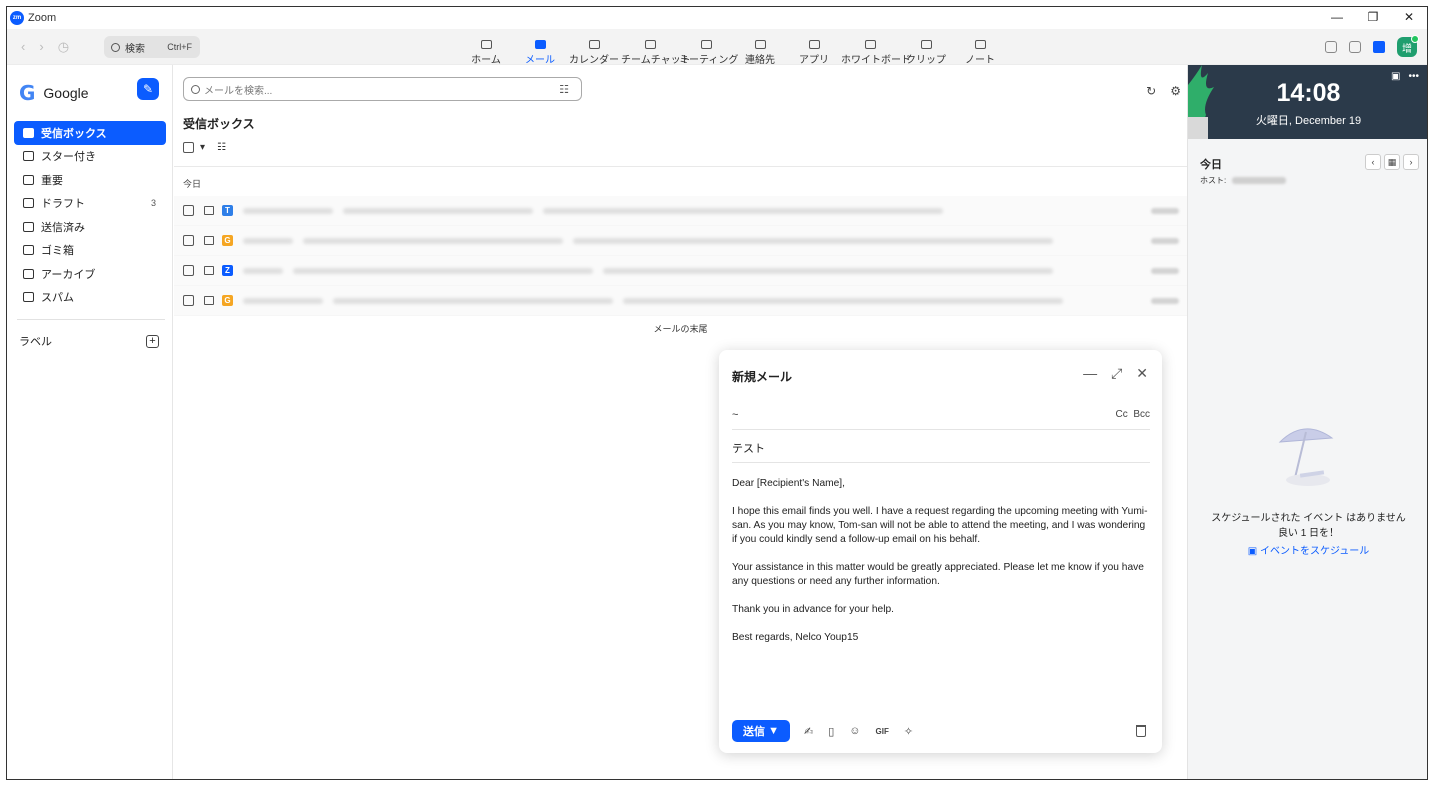 The width and height of the screenshot is (1434, 786). I want to click on sidebar-item-archive: アーカイブ, so click(90, 274).